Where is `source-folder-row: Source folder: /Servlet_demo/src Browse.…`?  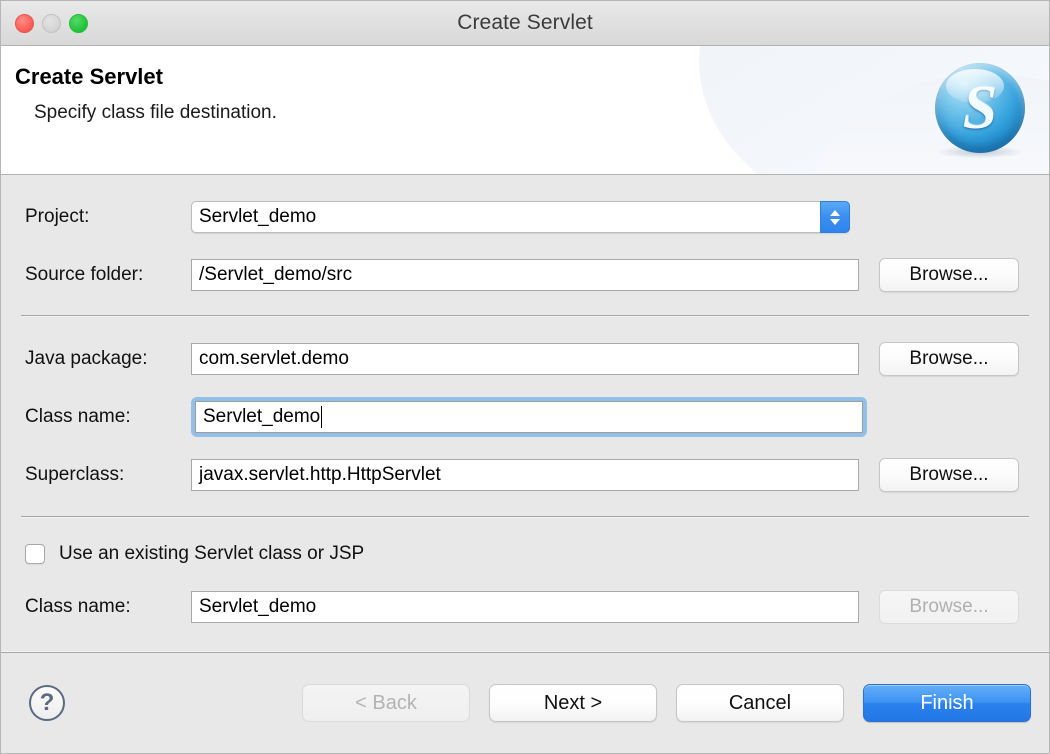
source-folder-row: Source folder: /Servlet_demo/src Browse.… is located at coordinates (525, 275).